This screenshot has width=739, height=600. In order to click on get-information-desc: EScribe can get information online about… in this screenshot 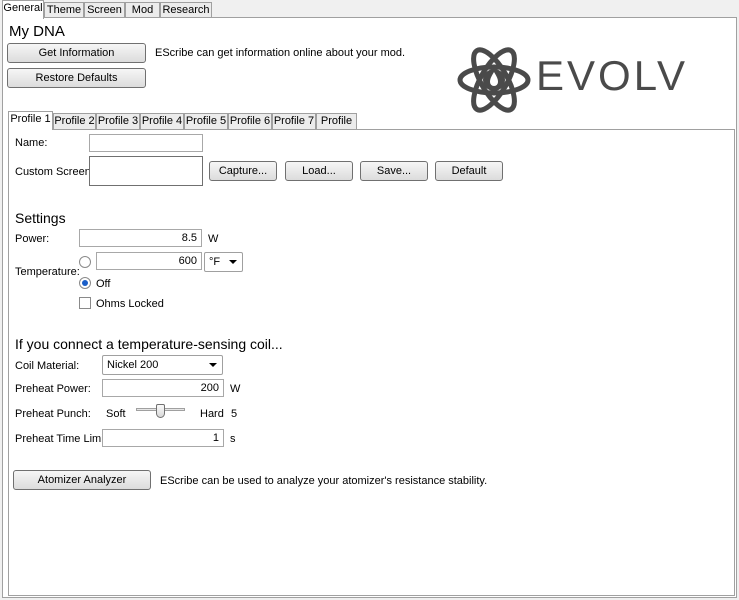, I will do `click(280, 53)`.